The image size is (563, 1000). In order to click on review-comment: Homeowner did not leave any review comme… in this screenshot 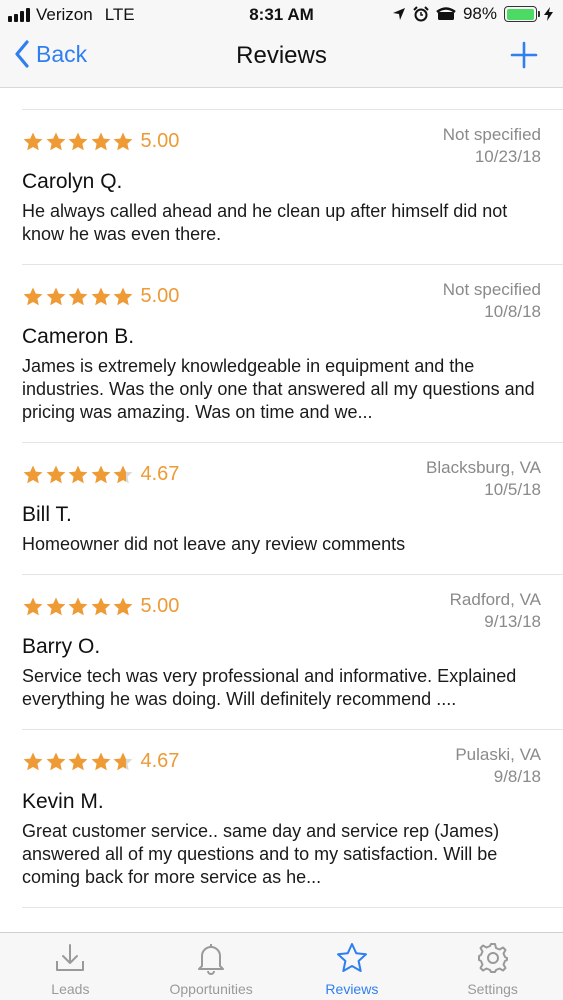, I will do `click(214, 544)`.